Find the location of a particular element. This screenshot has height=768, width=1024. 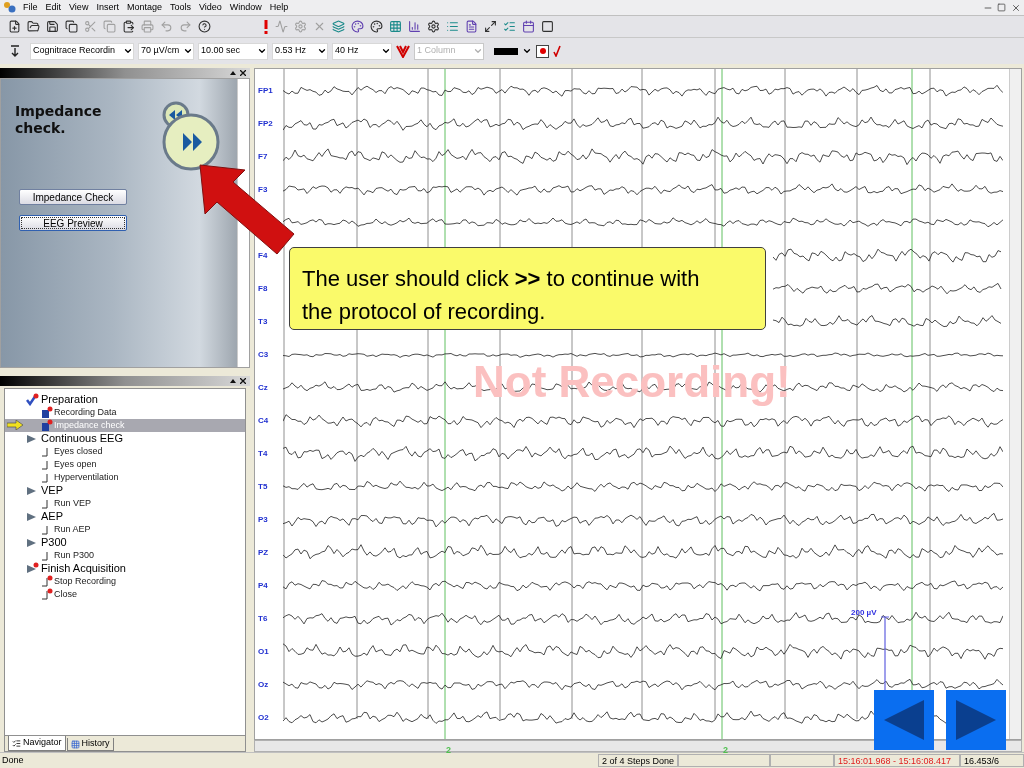

tree-item: AEP is located at coordinates (125, 516).